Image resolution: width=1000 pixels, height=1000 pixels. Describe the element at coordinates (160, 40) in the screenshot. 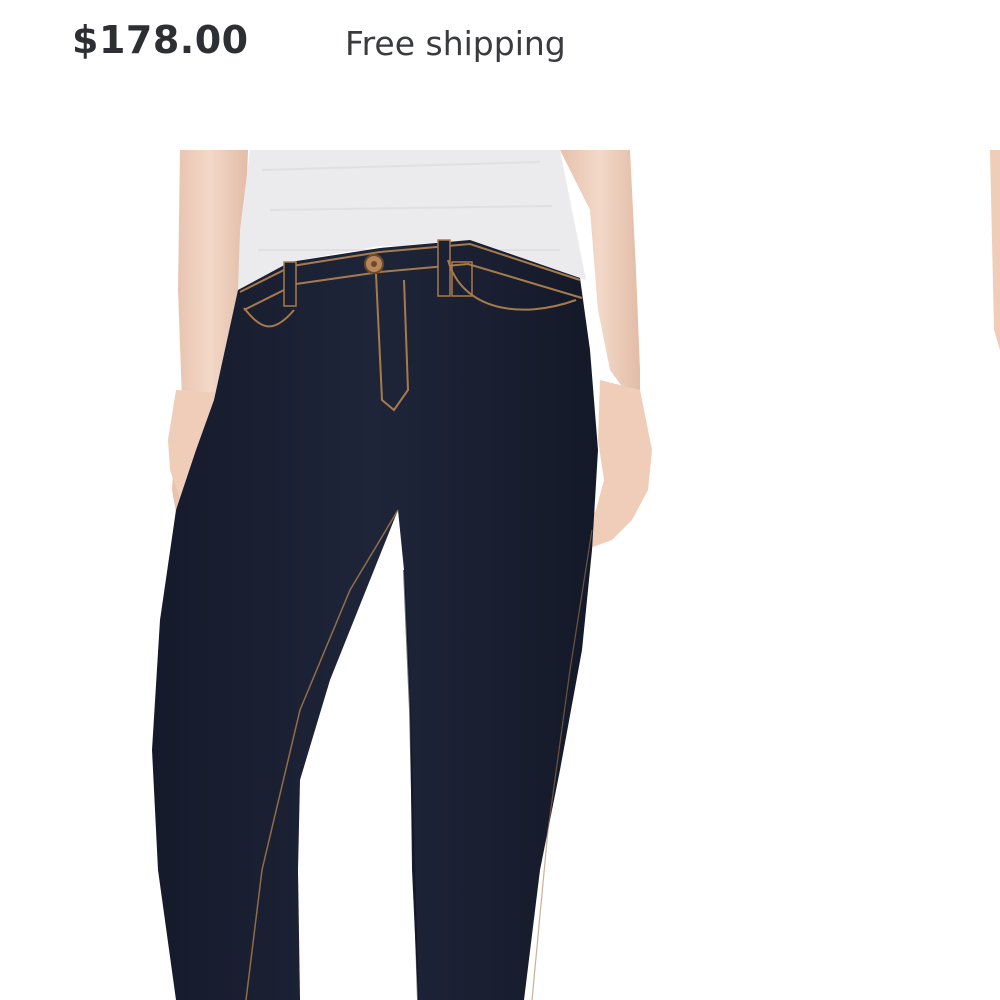

I see `price-label: $178.00` at that location.